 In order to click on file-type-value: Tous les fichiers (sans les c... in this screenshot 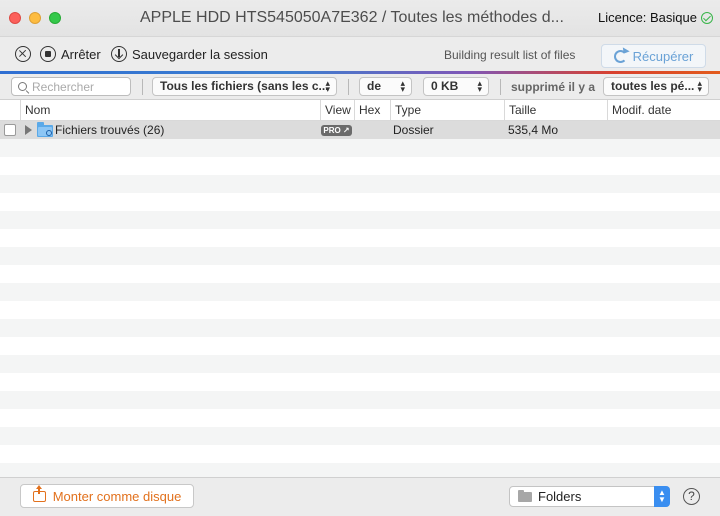, I will do `click(244, 86)`.